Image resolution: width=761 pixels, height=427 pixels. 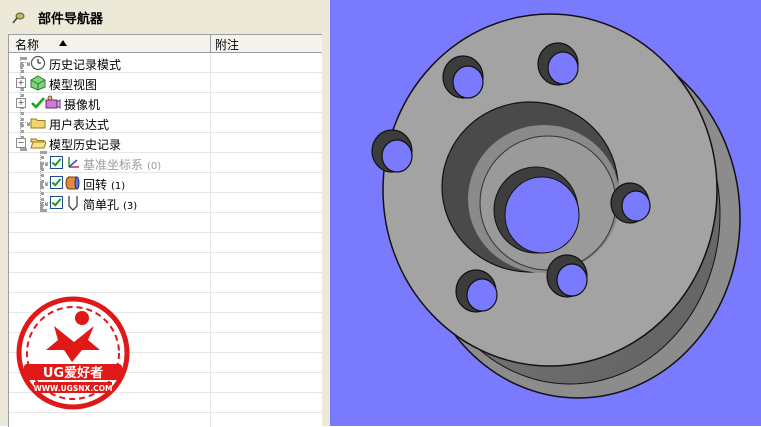 I want to click on tree-item-revolve: 回转 (1), so click(x=109, y=183).